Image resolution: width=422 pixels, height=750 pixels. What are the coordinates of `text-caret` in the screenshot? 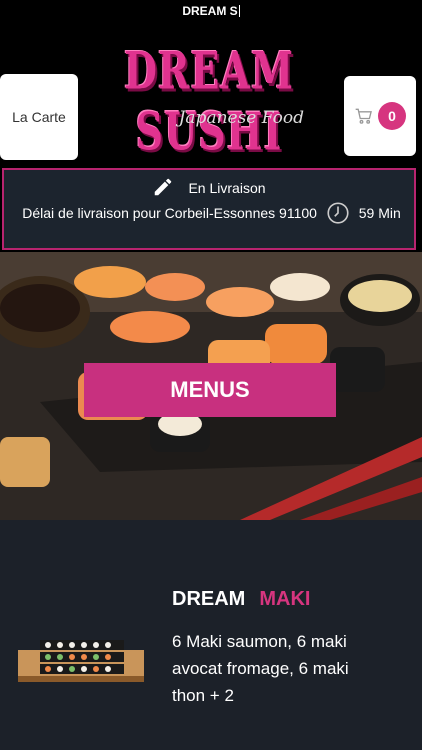 It's located at (239, 11).